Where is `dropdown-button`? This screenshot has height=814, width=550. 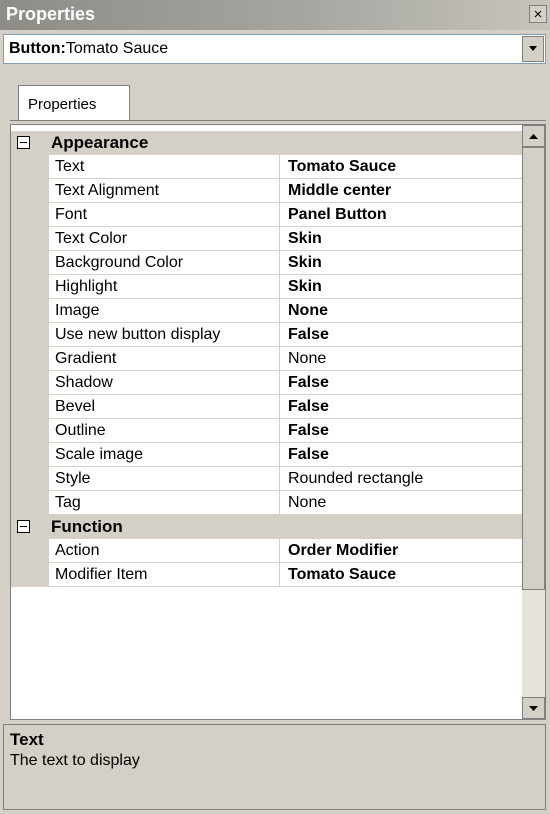
dropdown-button is located at coordinates (533, 49).